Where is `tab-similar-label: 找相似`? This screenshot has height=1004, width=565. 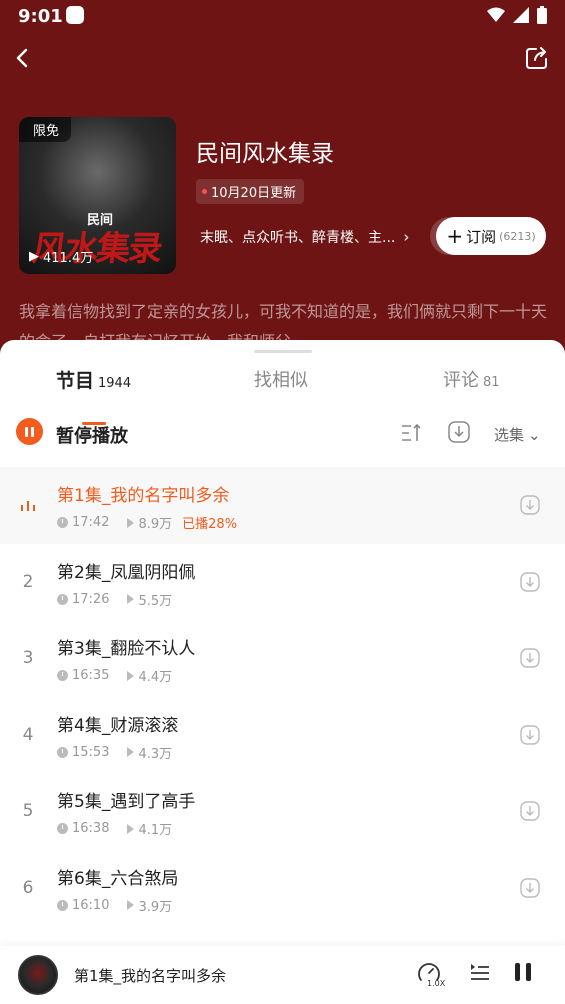
tab-similar-label: 找相似 is located at coordinates (281, 380).